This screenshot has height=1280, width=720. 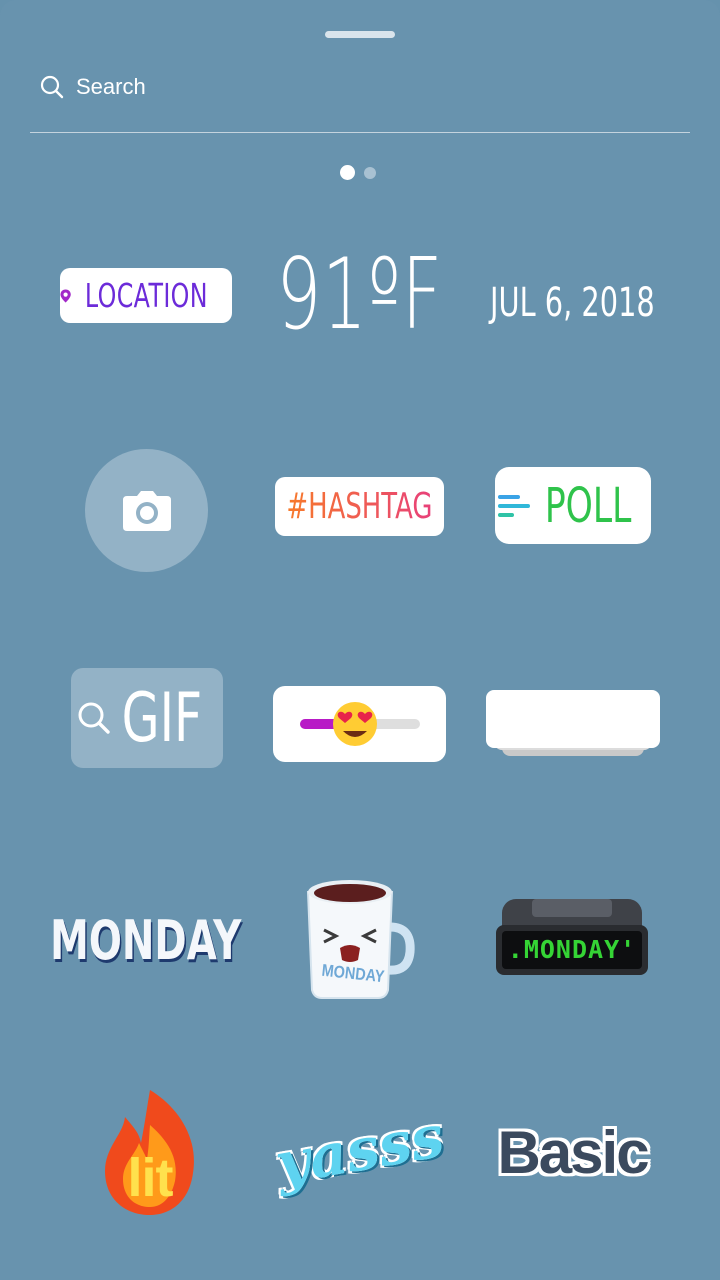 What do you see at coordinates (588, 505) in the screenshot?
I see `poll-label: POLL` at bounding box center [588, 505].